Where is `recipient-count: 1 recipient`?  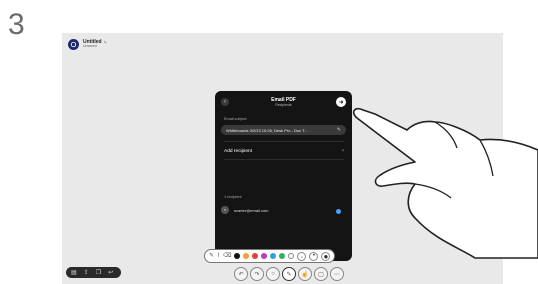
recipient-count: 1 recipient is located at coordinates (233, 197).